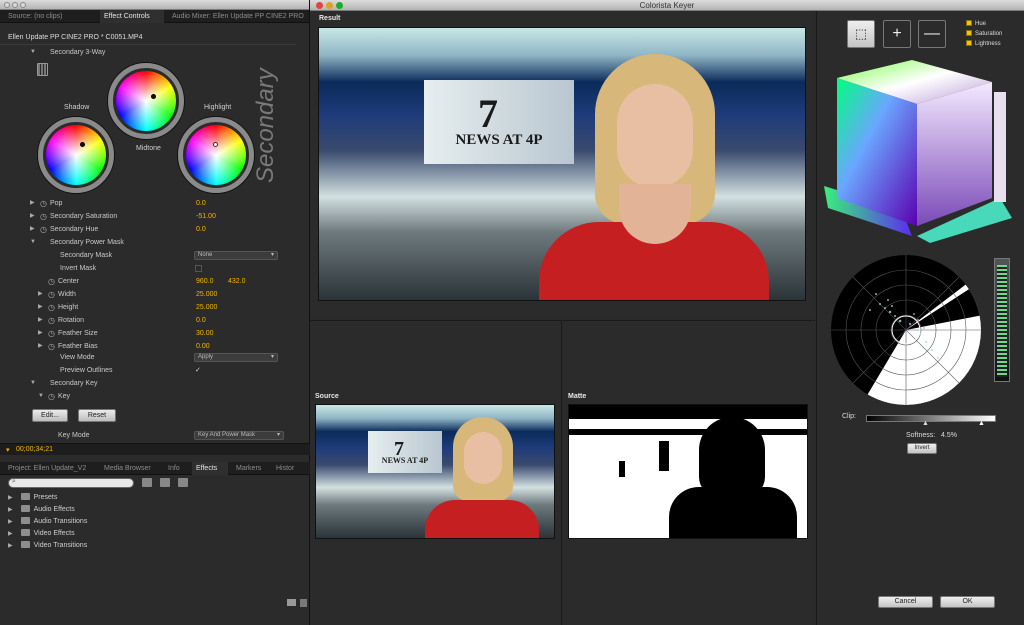 The image size is (1024, 625). Describe the element at coordinates (148, 333) in the screenshot. I see `param-feather-size: ▶ ◷ Feather Size 30.00` at that location.